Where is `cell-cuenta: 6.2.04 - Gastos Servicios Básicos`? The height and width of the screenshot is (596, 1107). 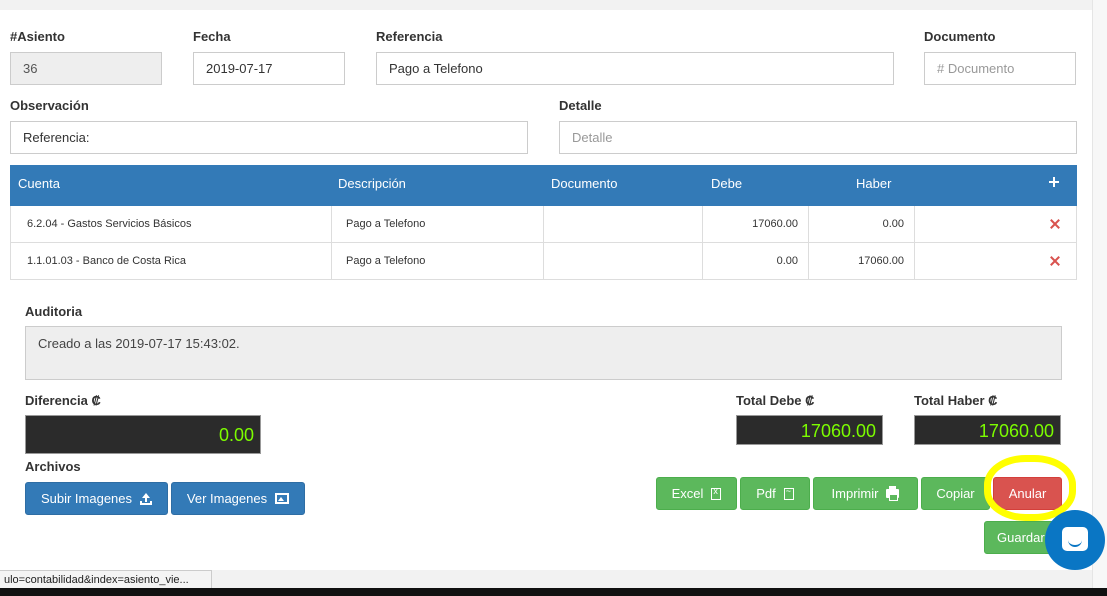
cell-cuenta: 6.2.04 - Gastos Servicios Básicos is located at coordinates (171, 224).